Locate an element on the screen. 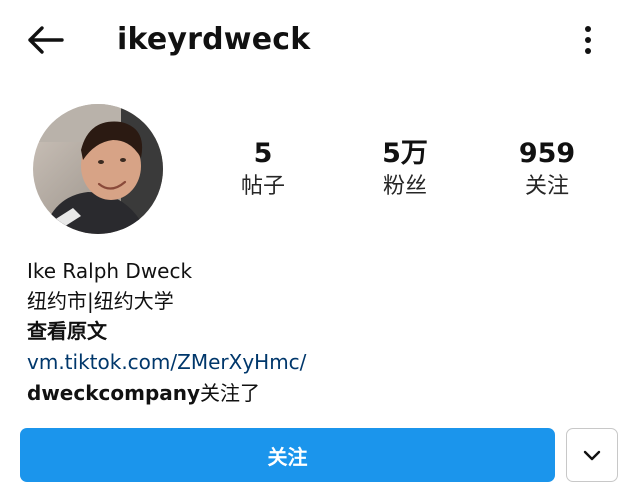  stat-following-count: 959 is located at coordinates (547, 153).